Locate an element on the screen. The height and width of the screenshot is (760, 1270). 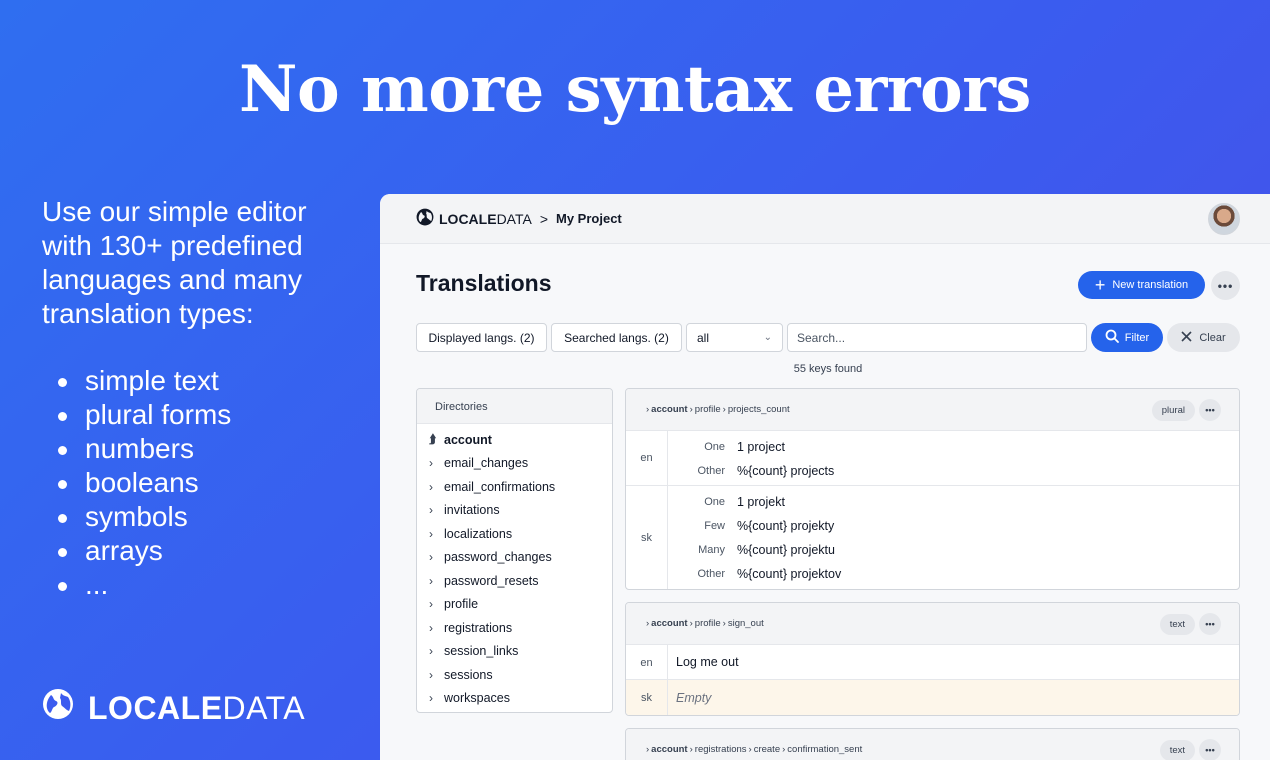
translation-value: Log me out is located at coordinates (703, 662).